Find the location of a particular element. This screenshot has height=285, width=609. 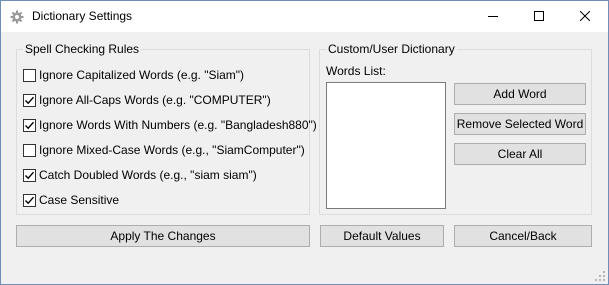

minimize-icon is located at coordinates (493, 17).